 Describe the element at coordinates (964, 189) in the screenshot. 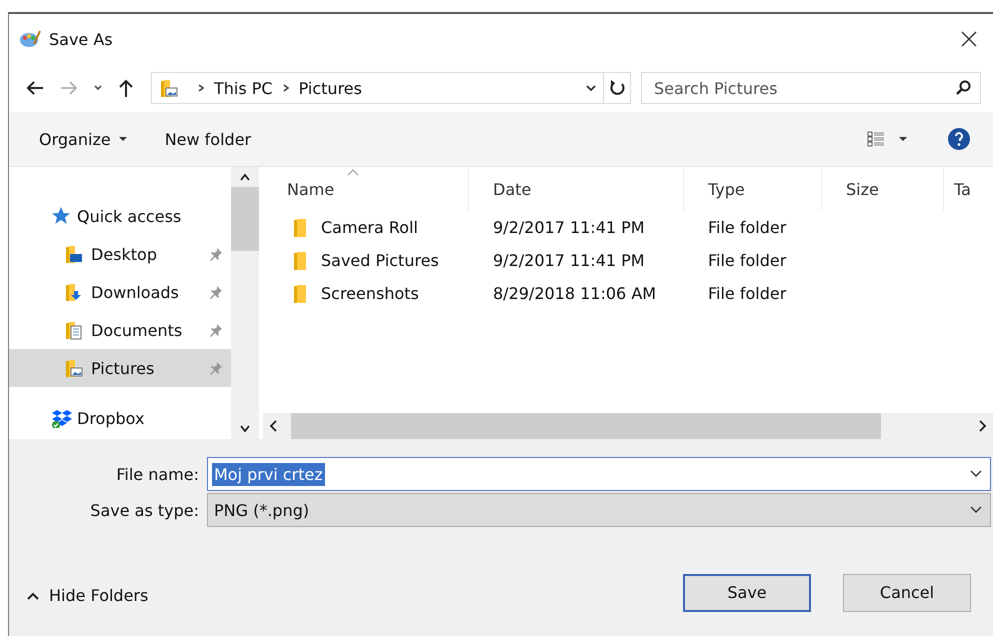

I see `column-header: Ta` at that location.